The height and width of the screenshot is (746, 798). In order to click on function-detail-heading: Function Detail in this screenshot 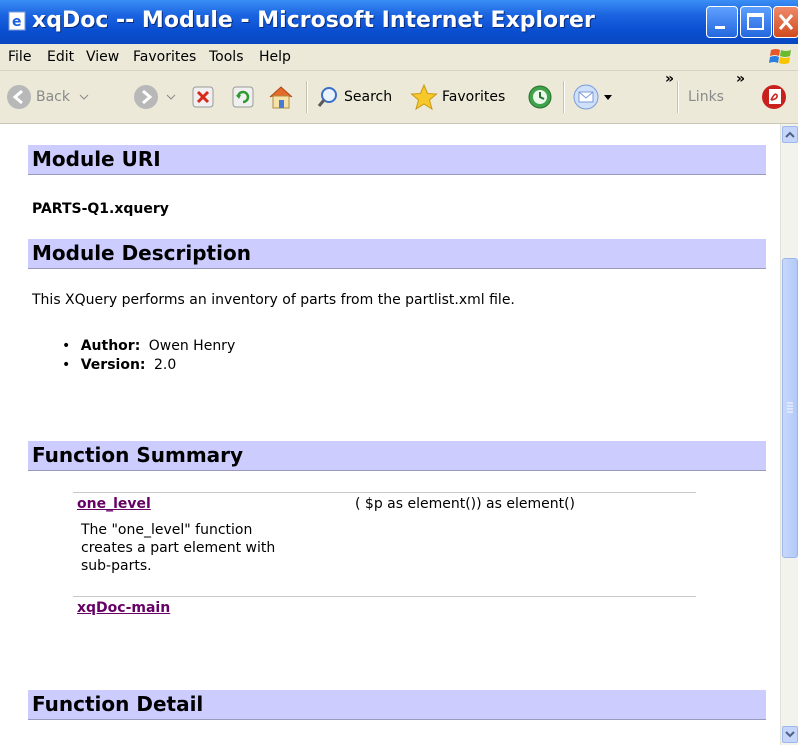, I will do `click(118, 704)`.